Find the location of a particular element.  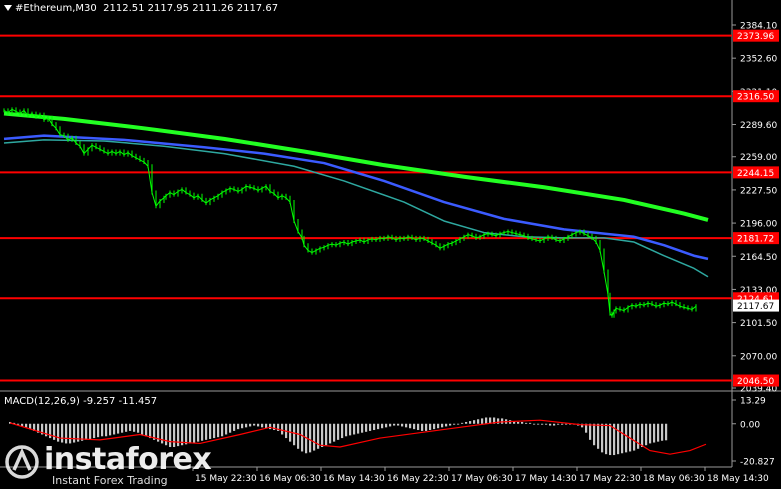

time-tick-label: 16 May 14:30 is located at coordinates (354, 479).